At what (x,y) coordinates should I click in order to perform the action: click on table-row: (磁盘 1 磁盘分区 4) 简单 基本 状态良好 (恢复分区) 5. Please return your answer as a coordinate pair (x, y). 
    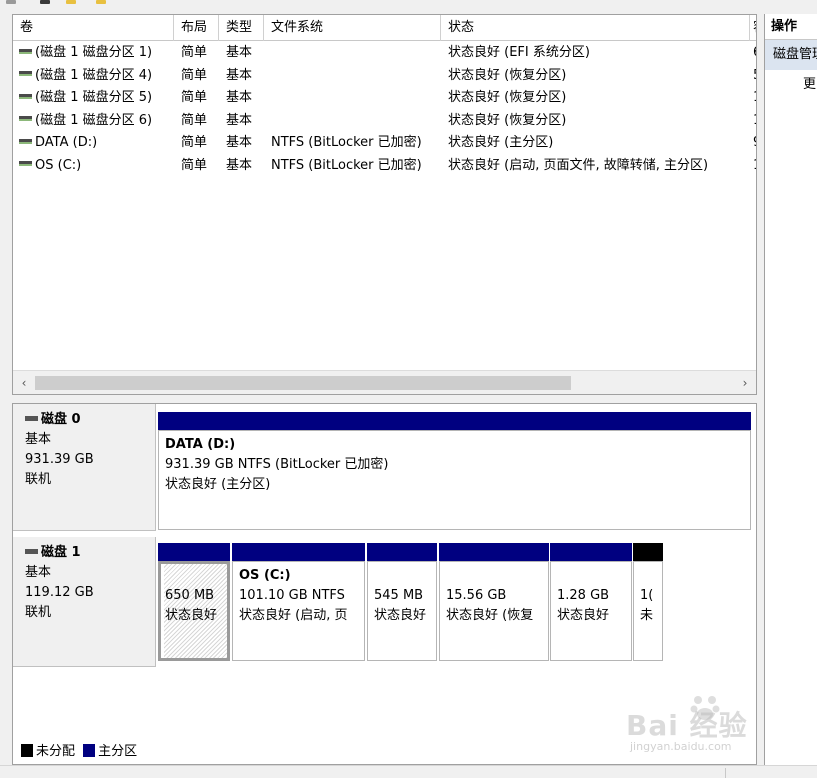
    Looking at the image, I should click on (384, 76).